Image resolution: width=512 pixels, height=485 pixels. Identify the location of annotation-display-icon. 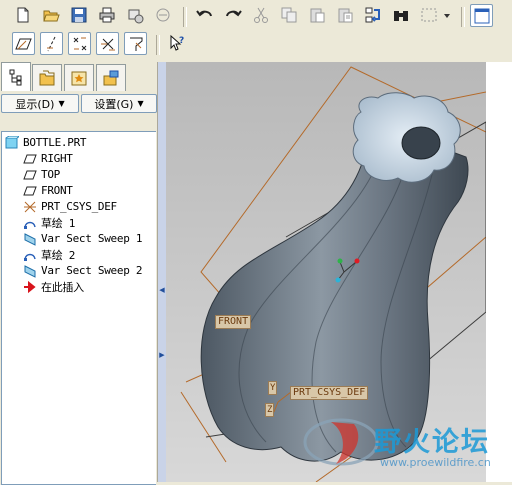
(135, 43).